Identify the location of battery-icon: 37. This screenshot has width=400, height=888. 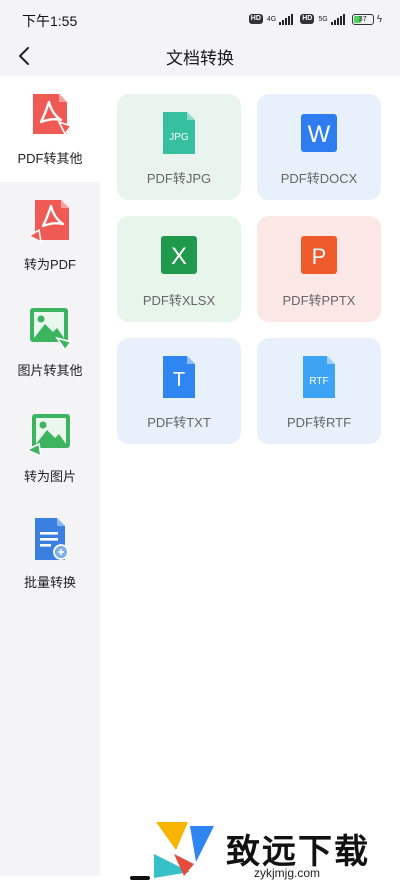
(362, 19).